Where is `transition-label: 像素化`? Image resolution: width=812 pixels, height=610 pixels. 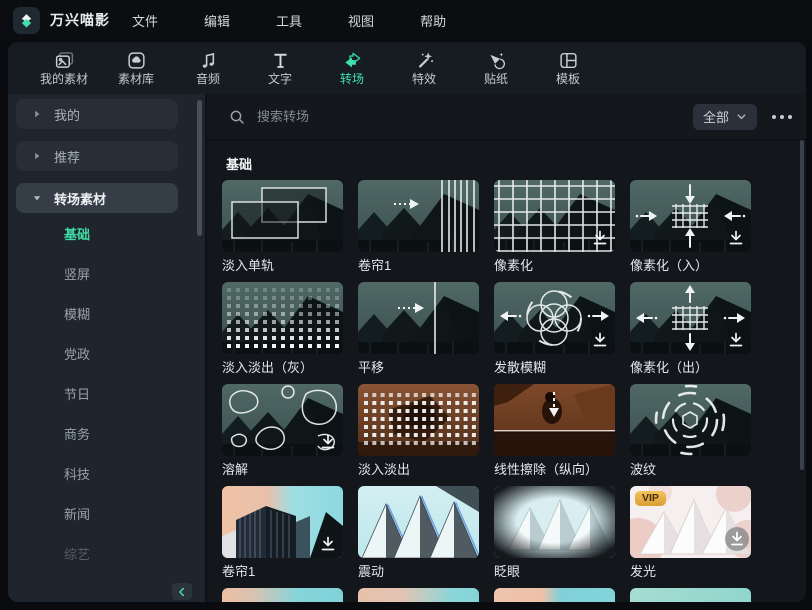 transition-label: 像素化 is located at coordinates (514, 265).